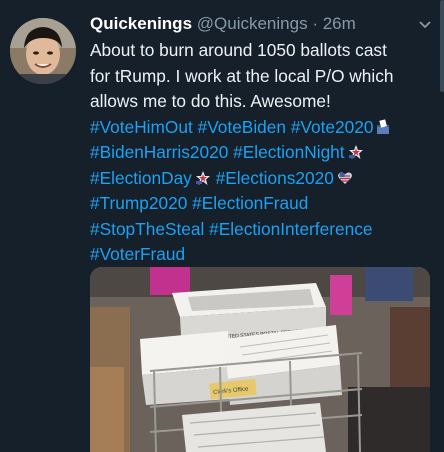 This screenshot has height=452, width=444. I want to click on hashtag: #Vote2020, so click(332, 127).